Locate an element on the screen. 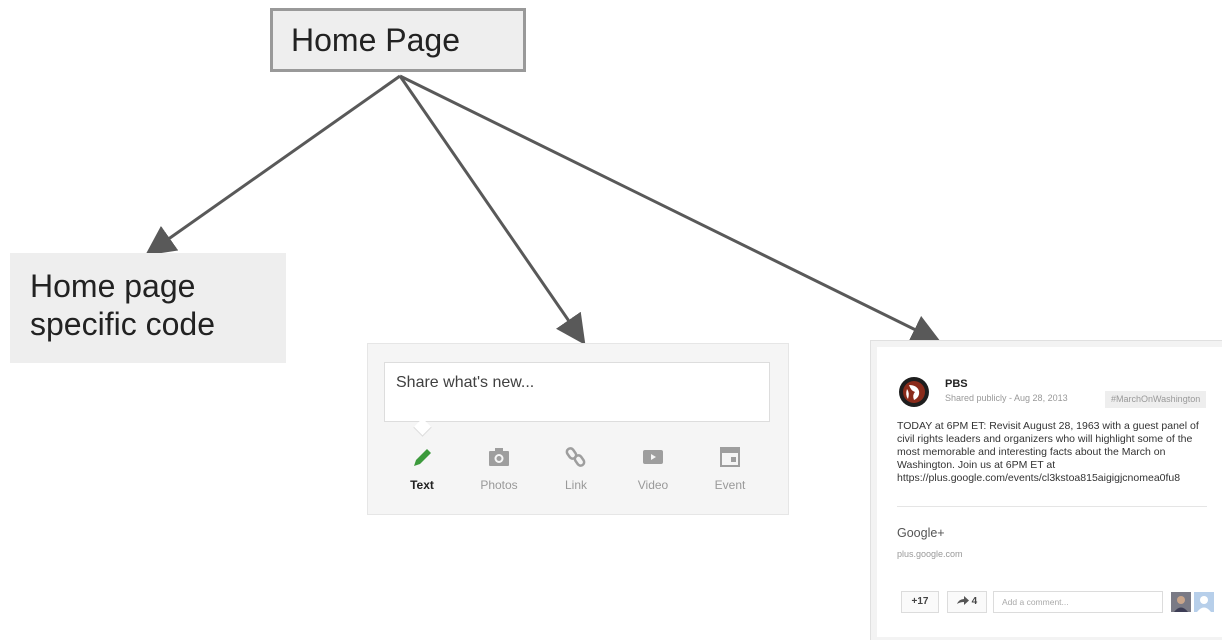 Image resolution: width=1222 pixels, height=643 pixels. hashtag-chip: #MarchOnWashington is located at coordinates (1156, 399).